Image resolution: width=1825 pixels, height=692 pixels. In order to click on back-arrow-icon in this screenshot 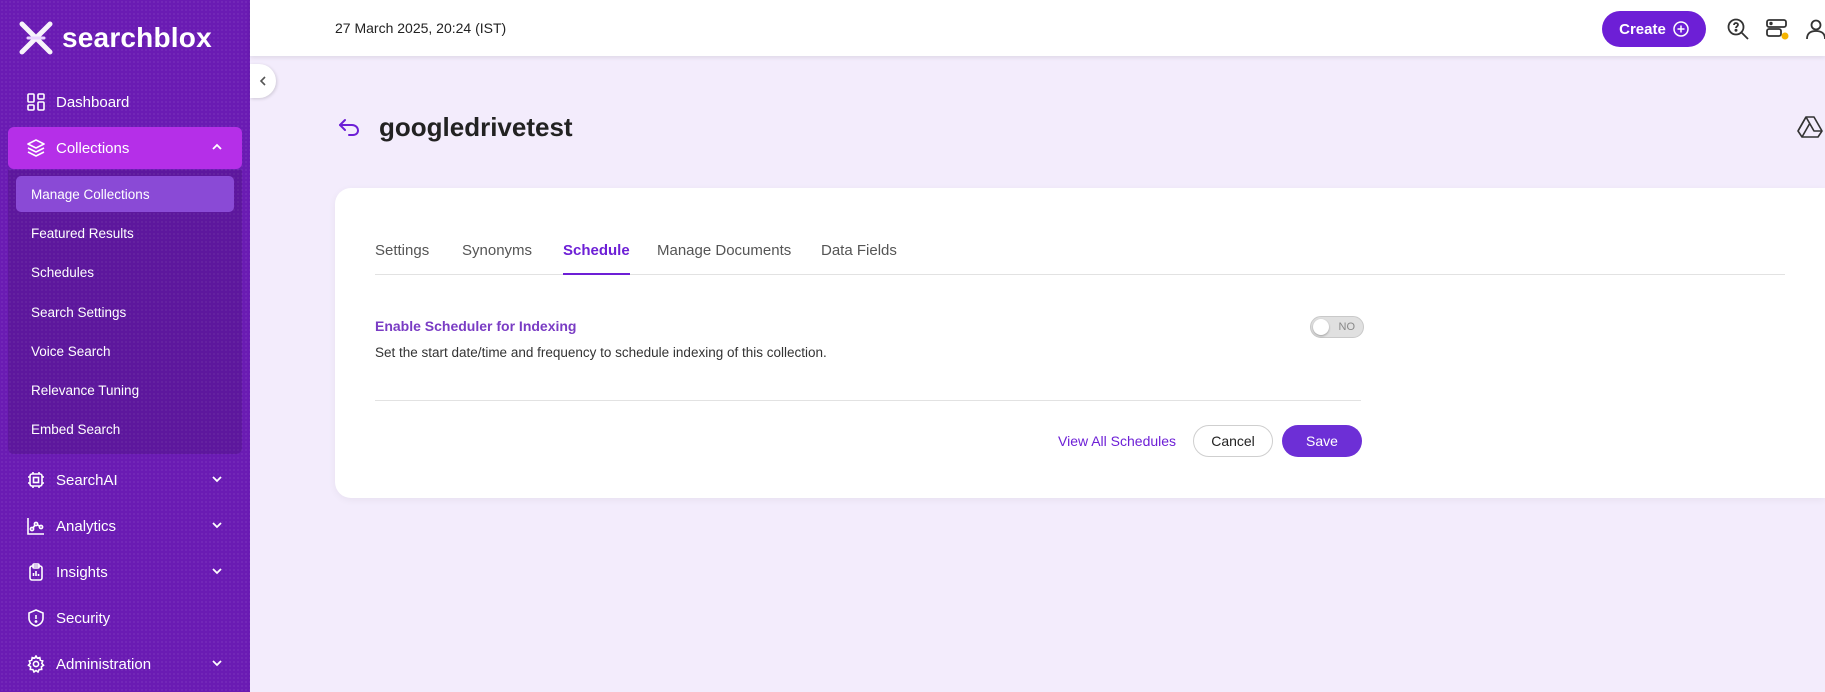, I will do `click(349, 127)`.